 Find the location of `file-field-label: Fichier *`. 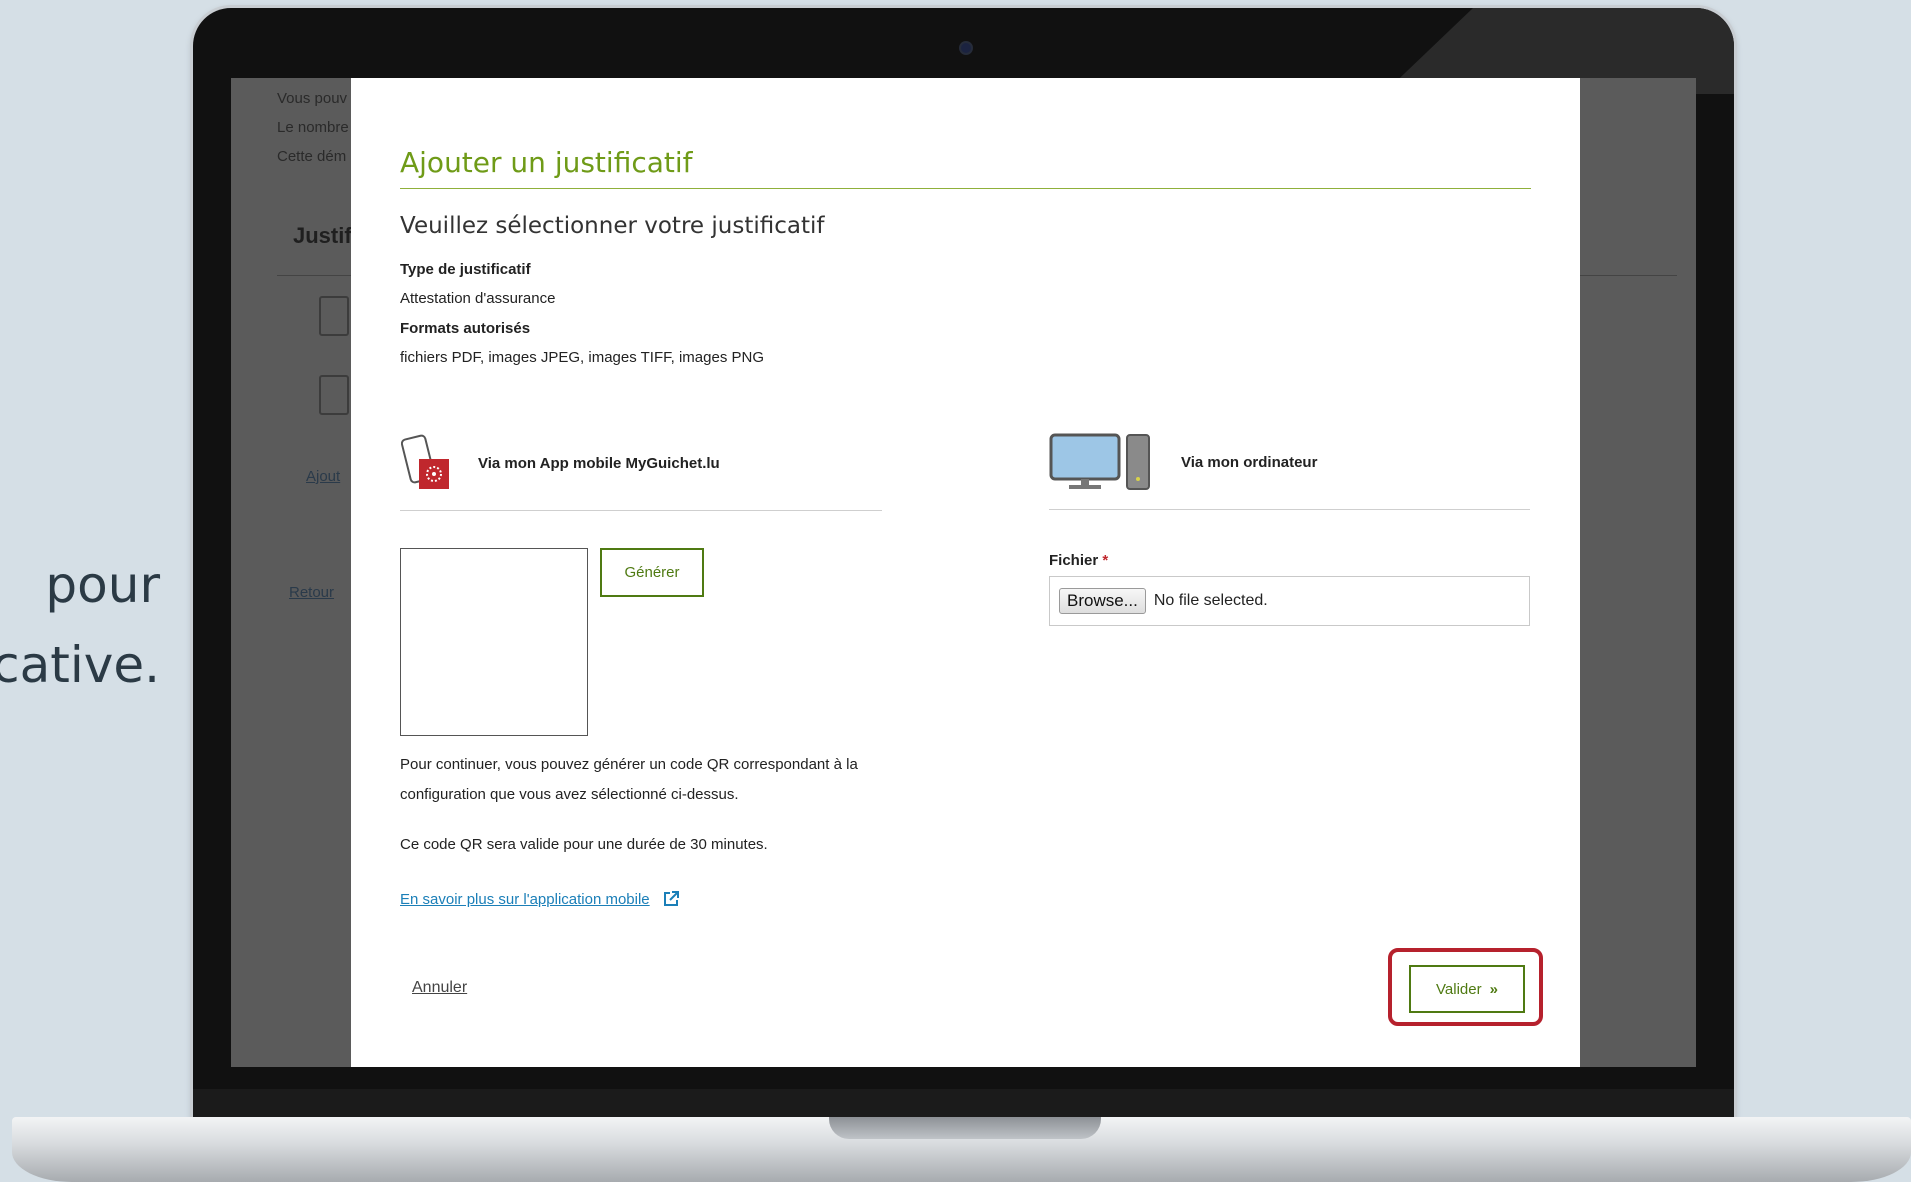

file-field-label: Fichier * is located at coordinates (1078, 560).